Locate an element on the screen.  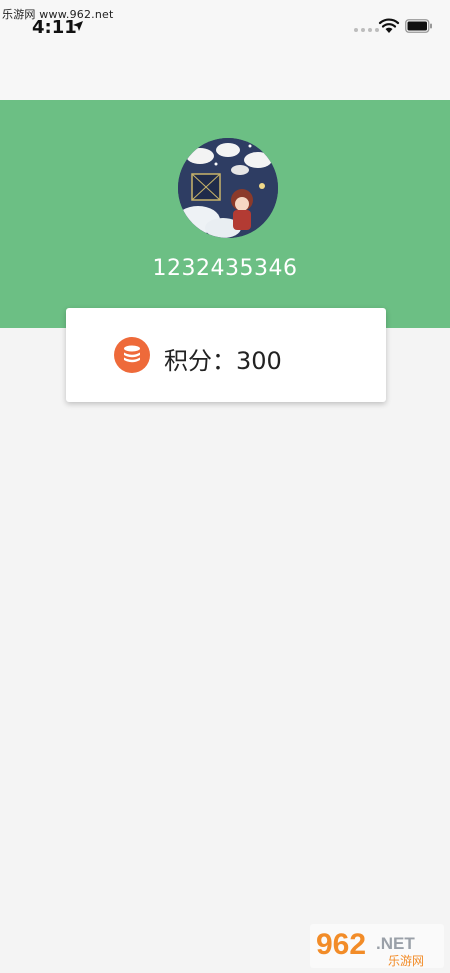
coin-stack-icon is located at coordinates (132, 355).